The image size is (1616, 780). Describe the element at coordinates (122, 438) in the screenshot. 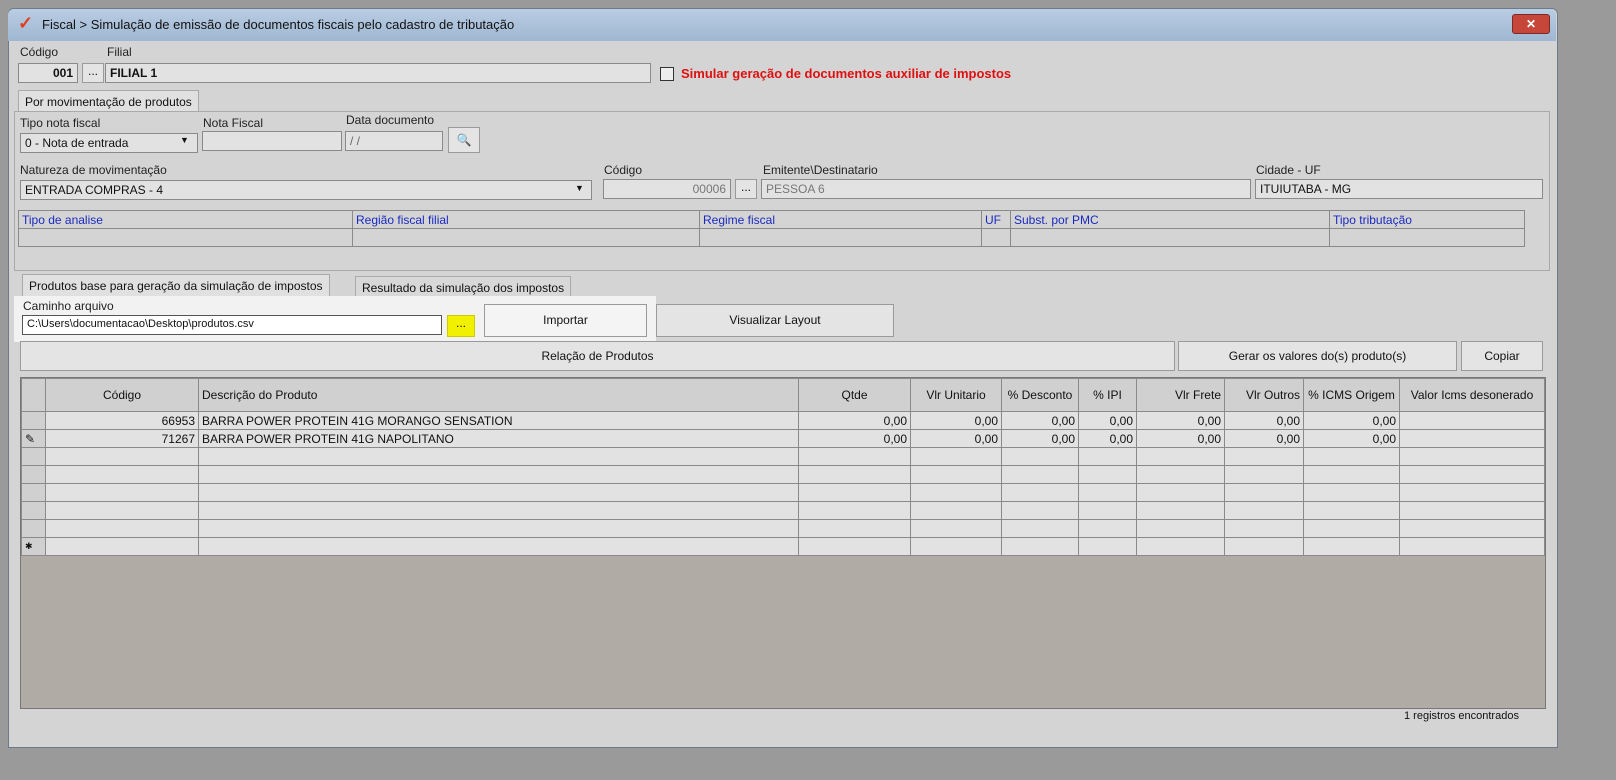

I see `cell: 71267` at that location.